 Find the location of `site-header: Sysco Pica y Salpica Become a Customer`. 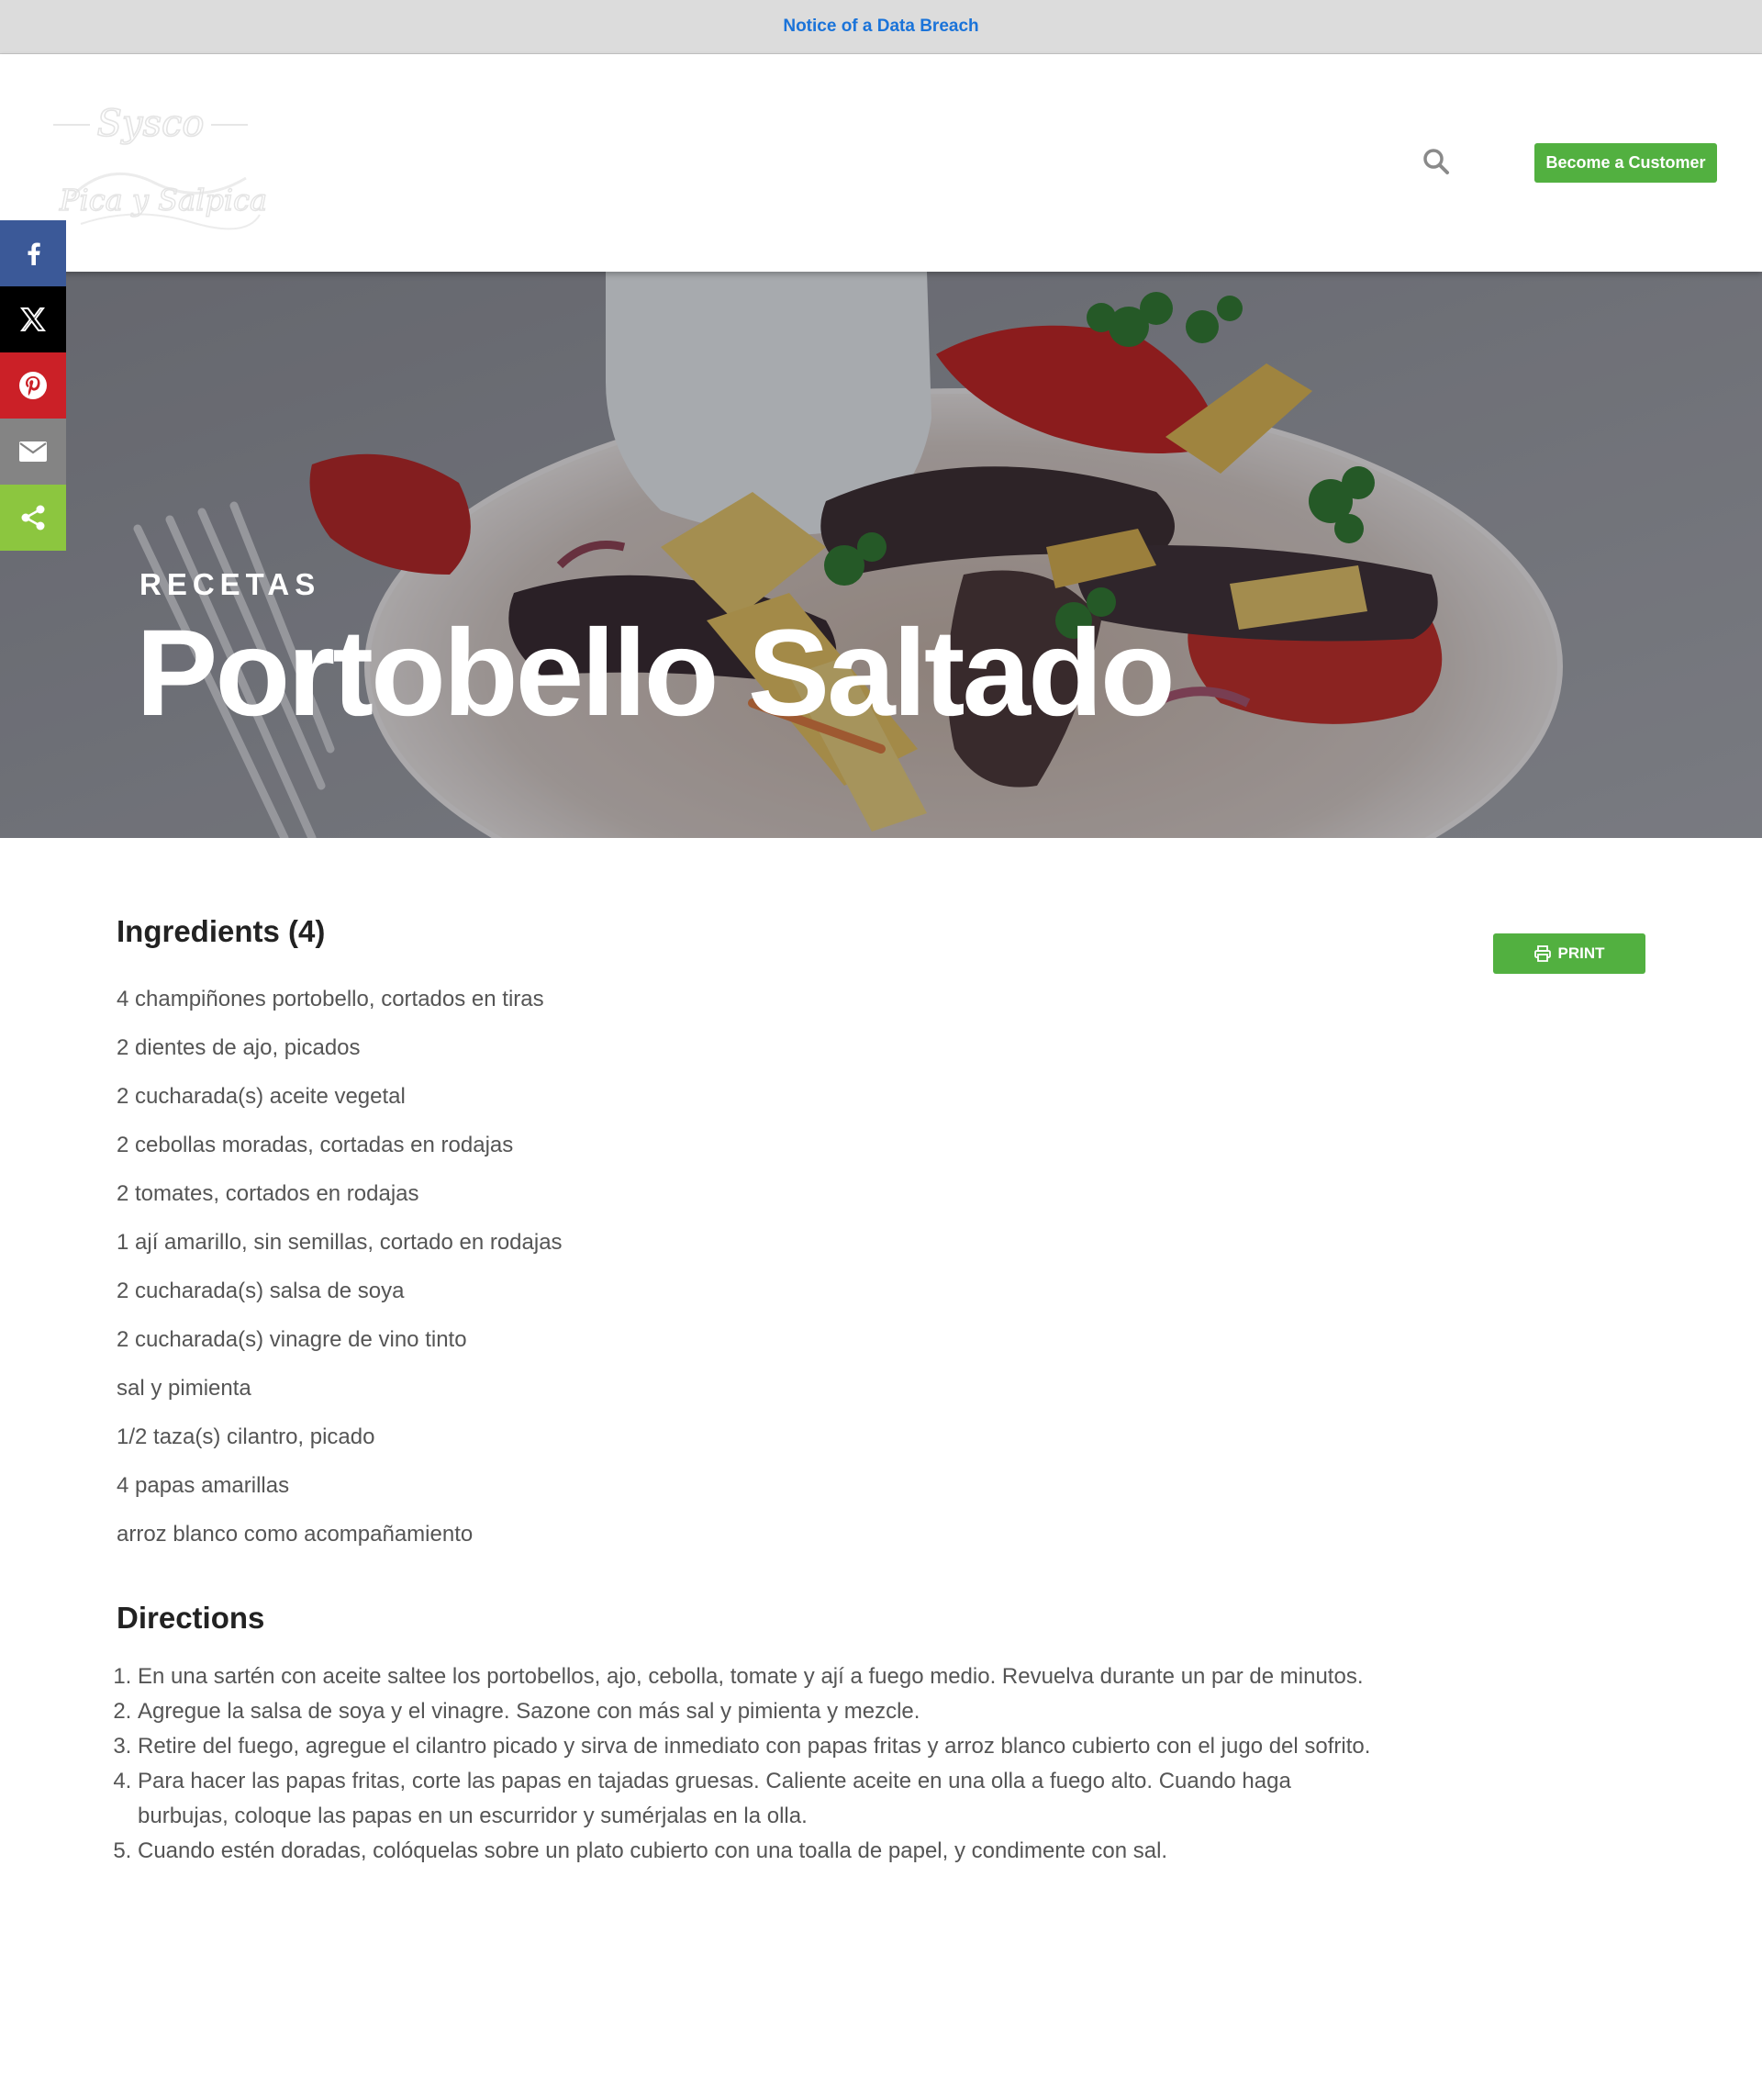

site-header: Sysco Pica y Salpica Become a Customer is located at coordinates (881, 163).